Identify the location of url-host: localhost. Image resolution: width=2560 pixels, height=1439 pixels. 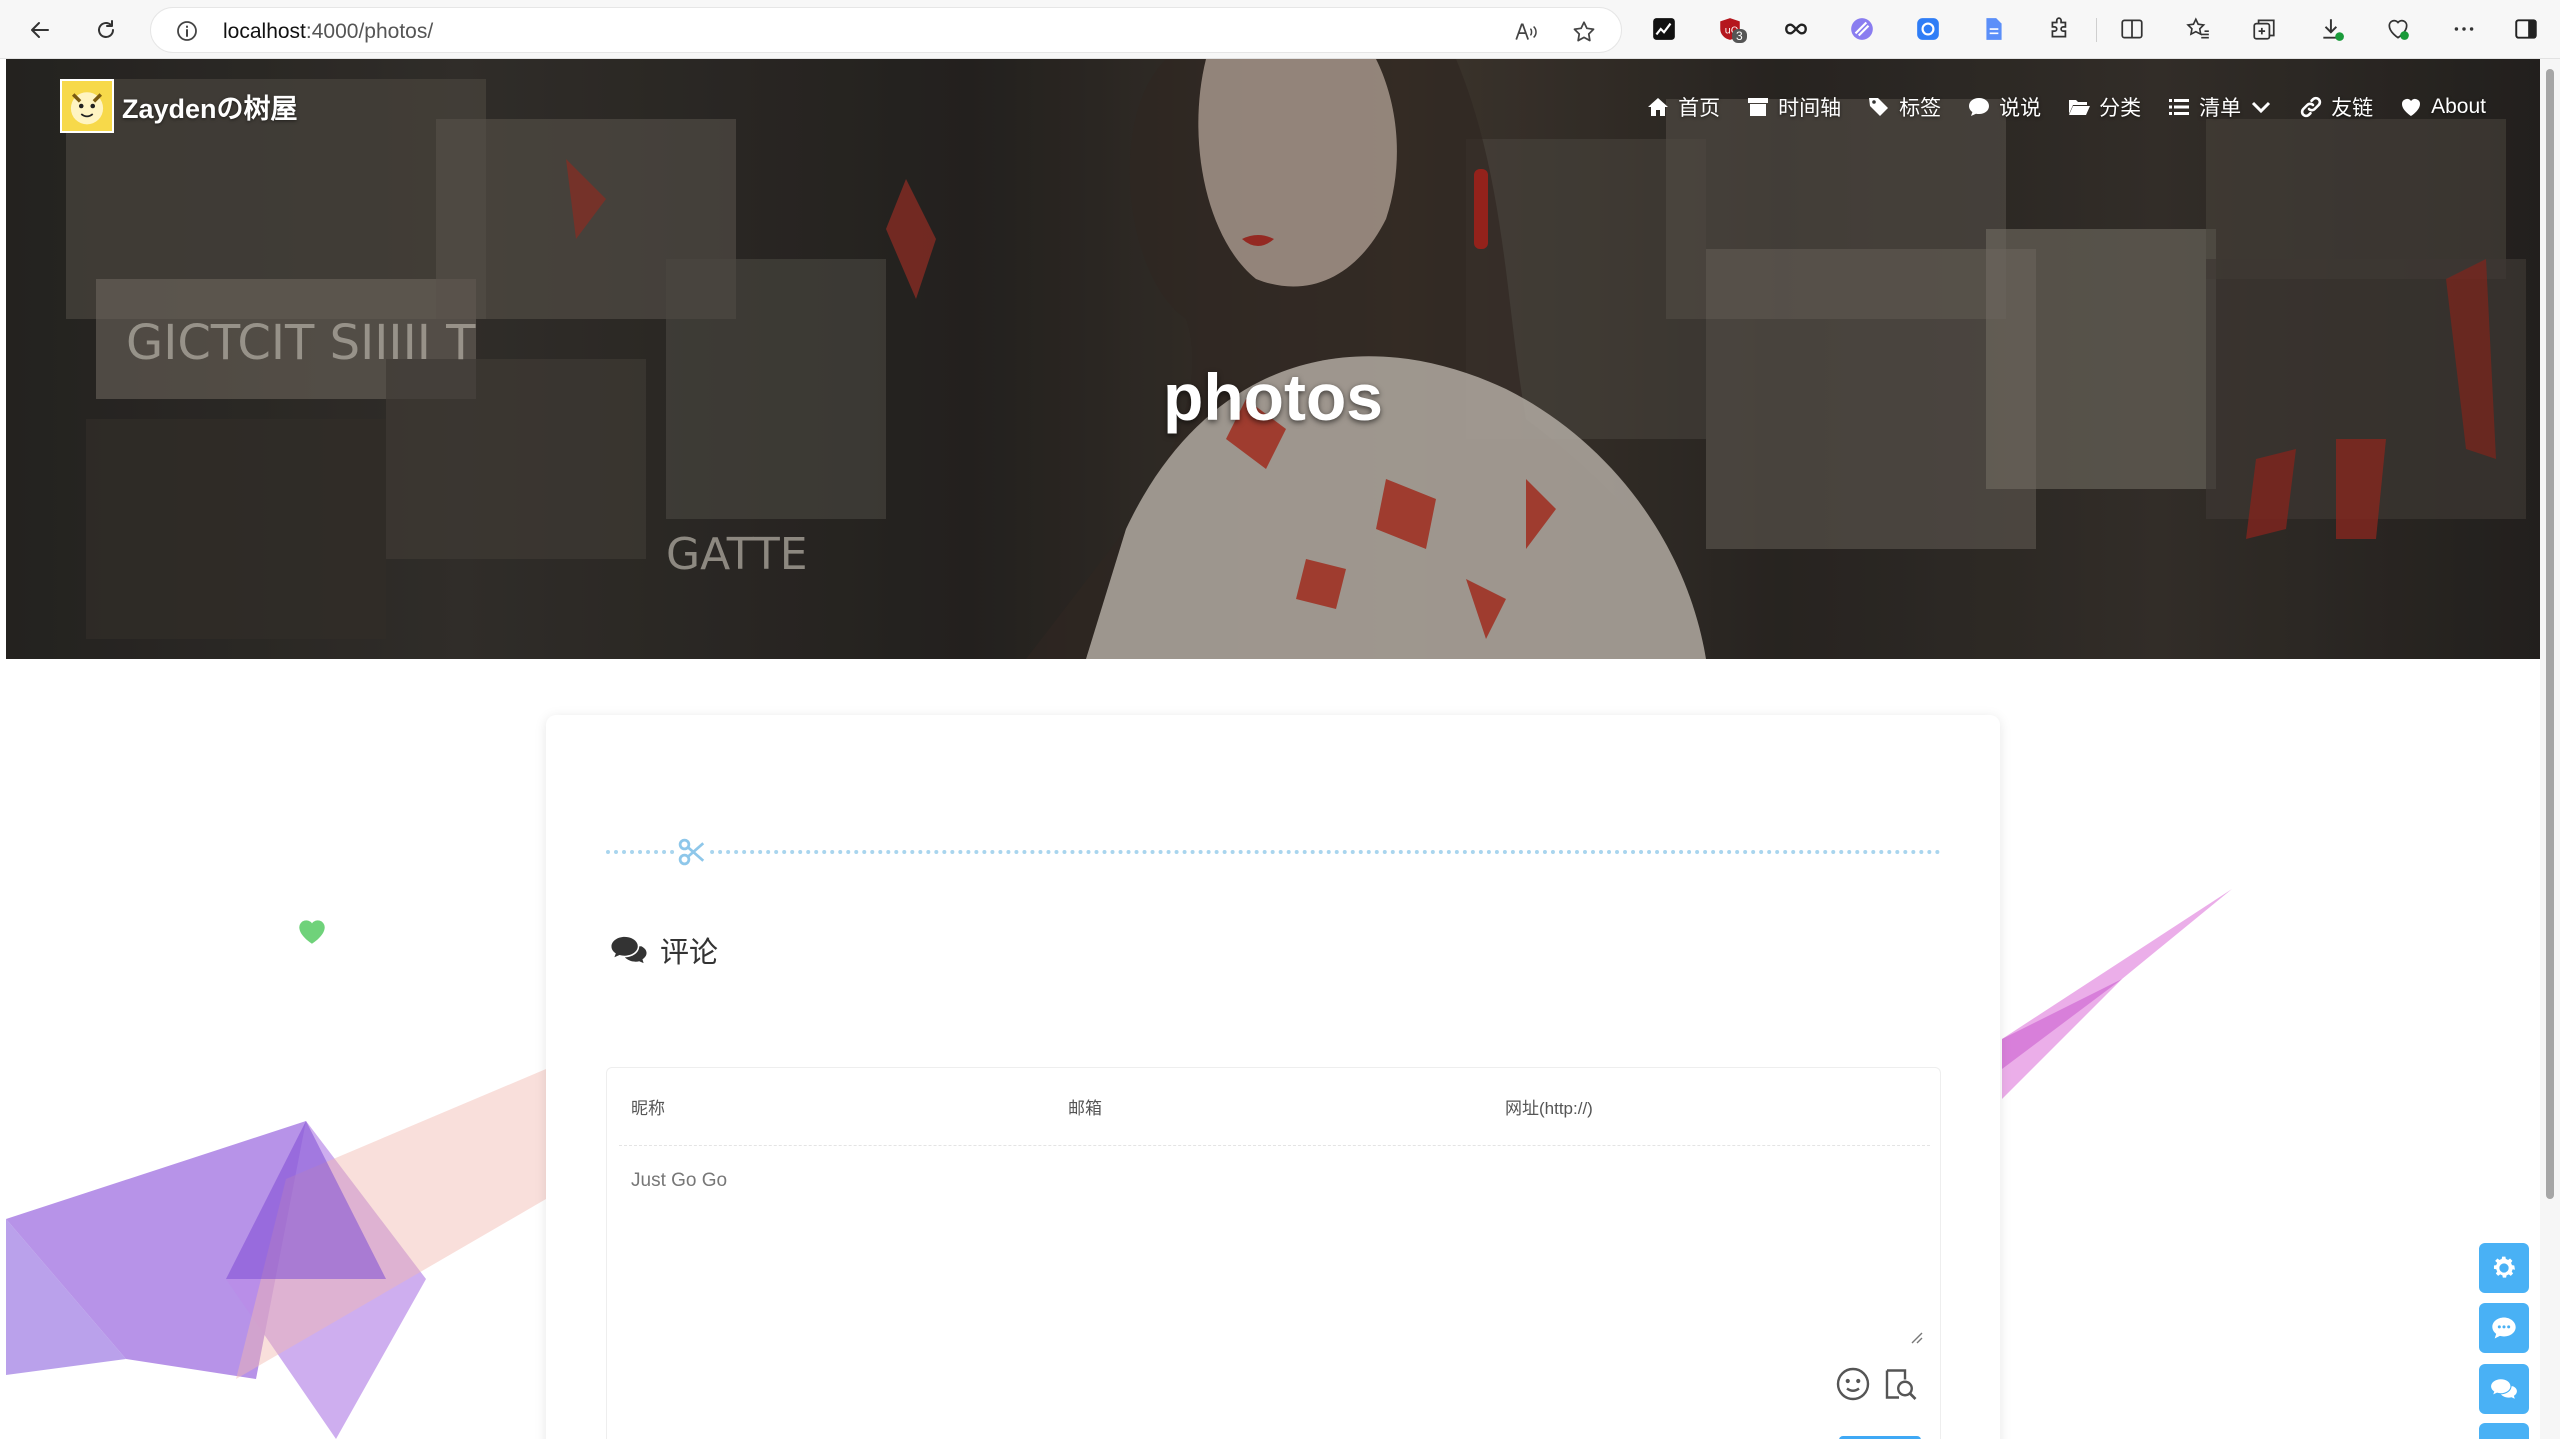
(264, 31).